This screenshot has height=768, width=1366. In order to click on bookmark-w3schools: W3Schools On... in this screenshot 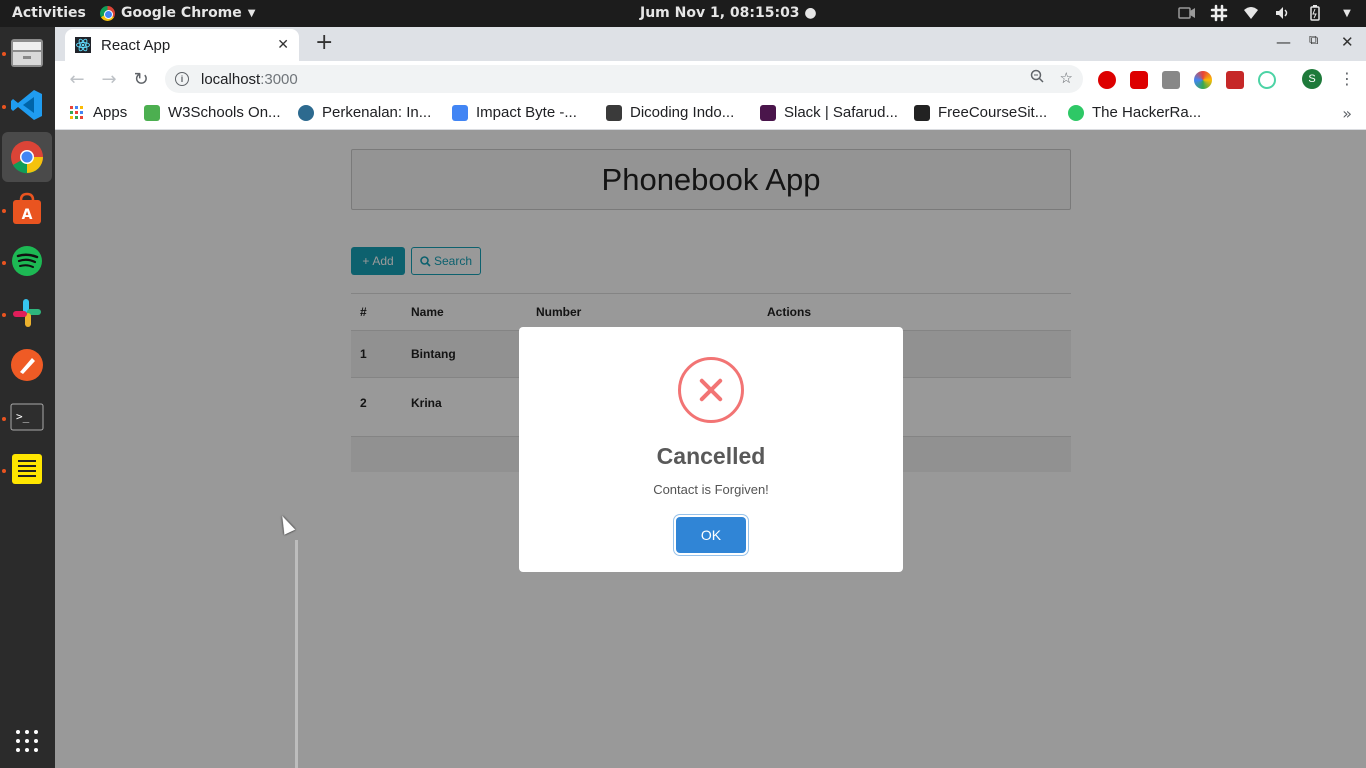, I will do `click(212, 112)`.